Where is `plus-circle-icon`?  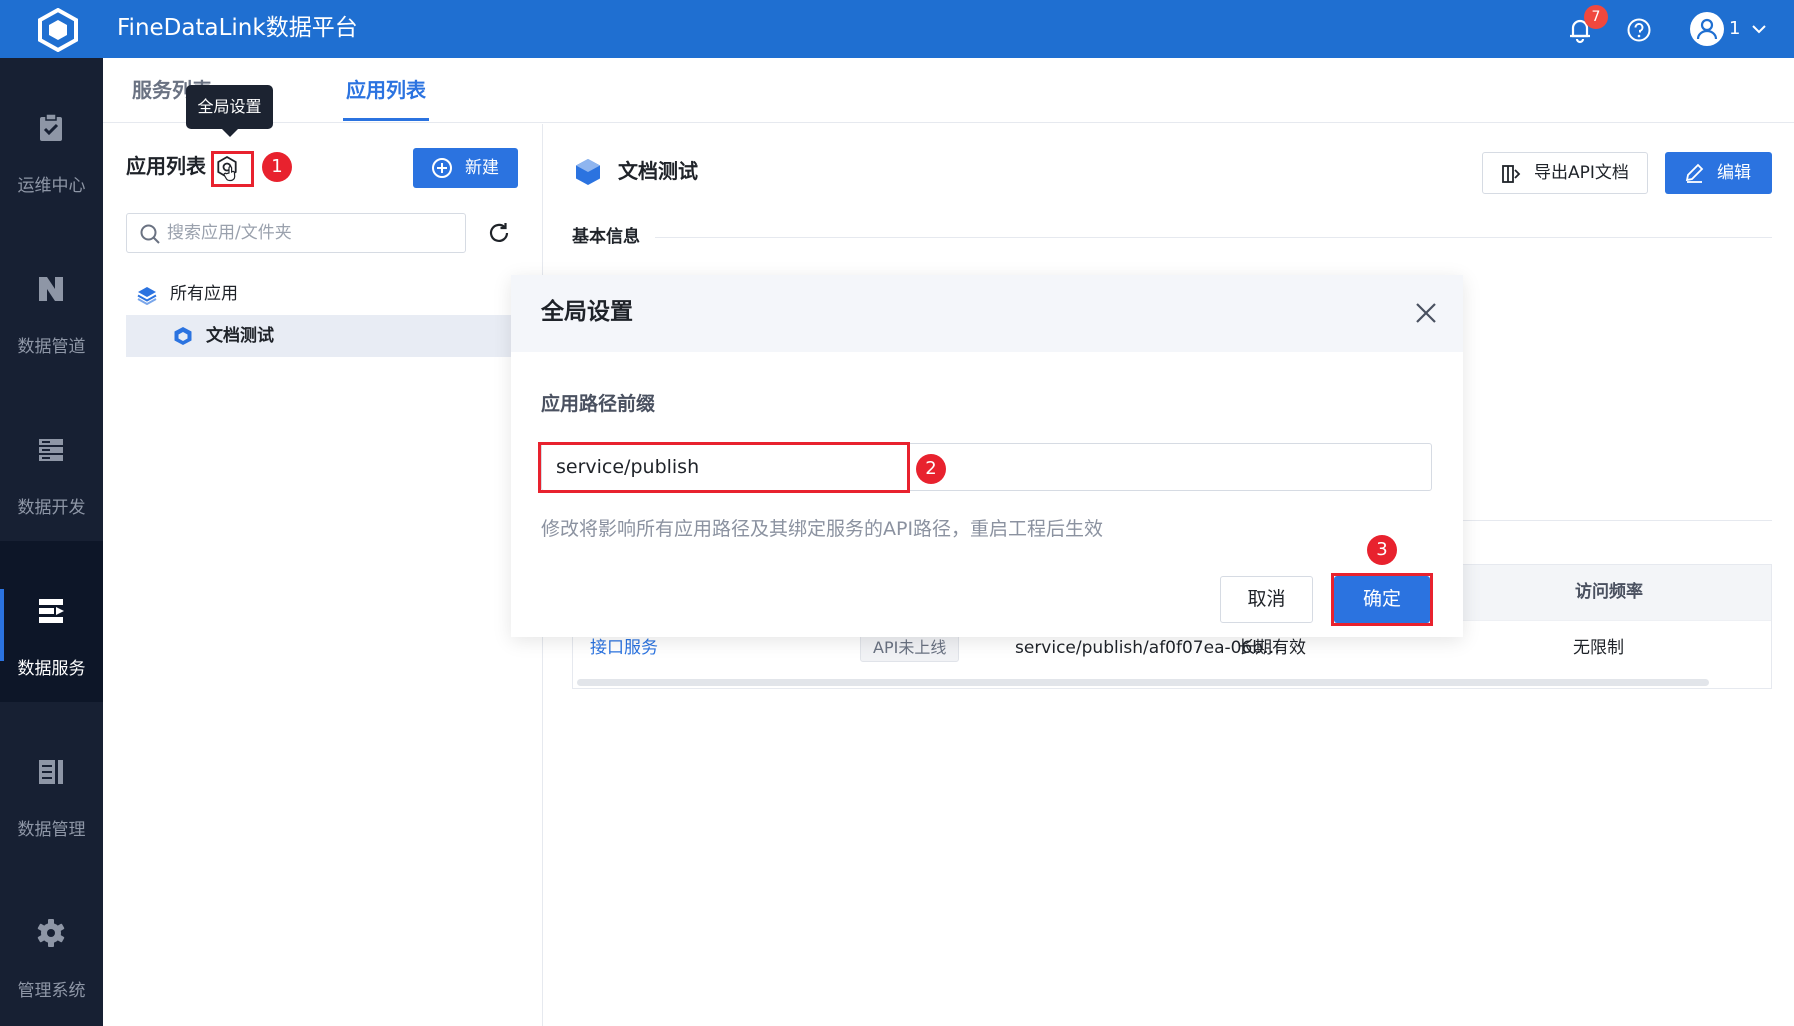 plus-circle-icon is located at coordinates (442, 168).